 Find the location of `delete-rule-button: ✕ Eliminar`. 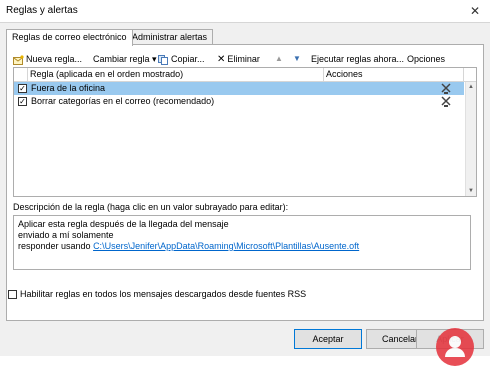

delete-rule-button: ✕ Eliminar is located at coordinates (238, 59).